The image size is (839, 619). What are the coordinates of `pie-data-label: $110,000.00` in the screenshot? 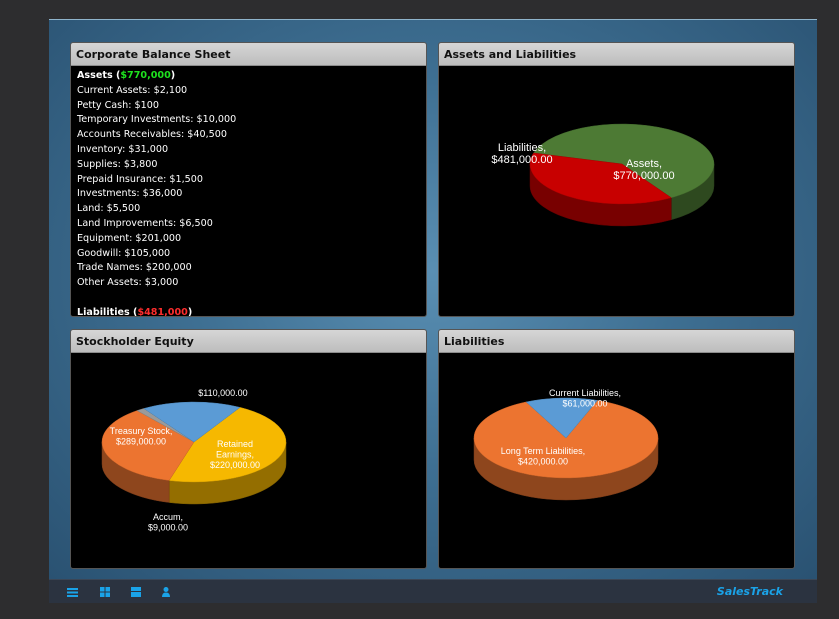 It's located at (222, 393).